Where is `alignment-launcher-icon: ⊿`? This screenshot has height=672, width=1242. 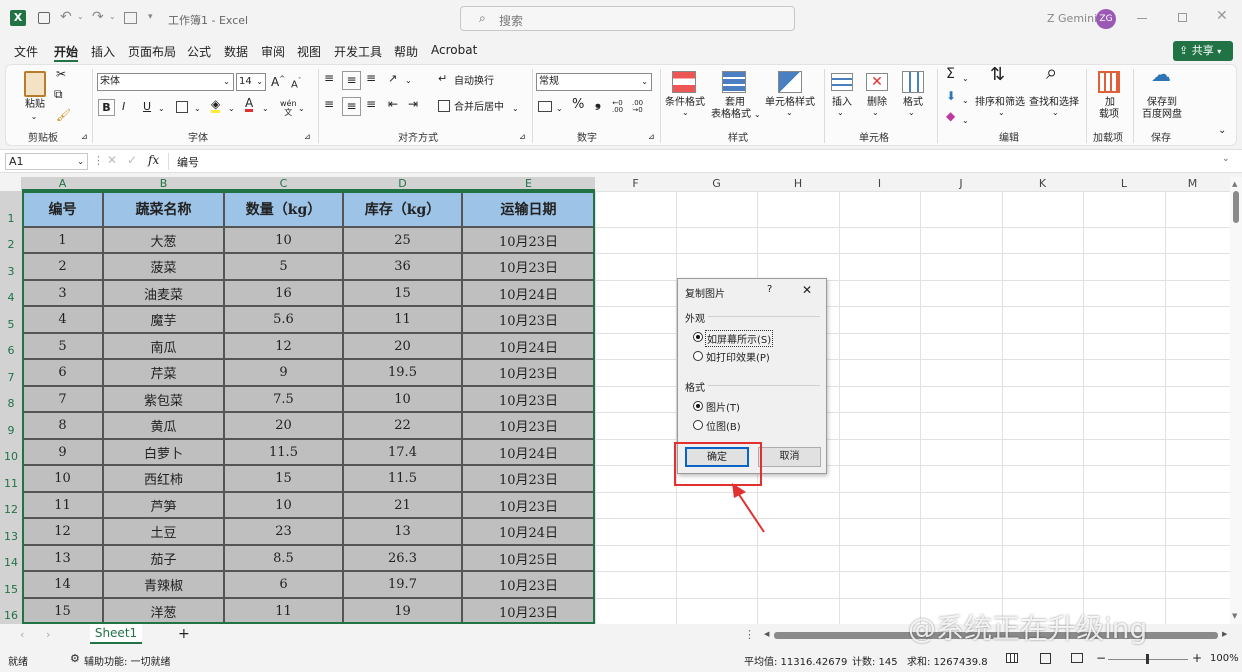 alignment-launcher-icon: ⊿ is located at coordinates (522, 136).